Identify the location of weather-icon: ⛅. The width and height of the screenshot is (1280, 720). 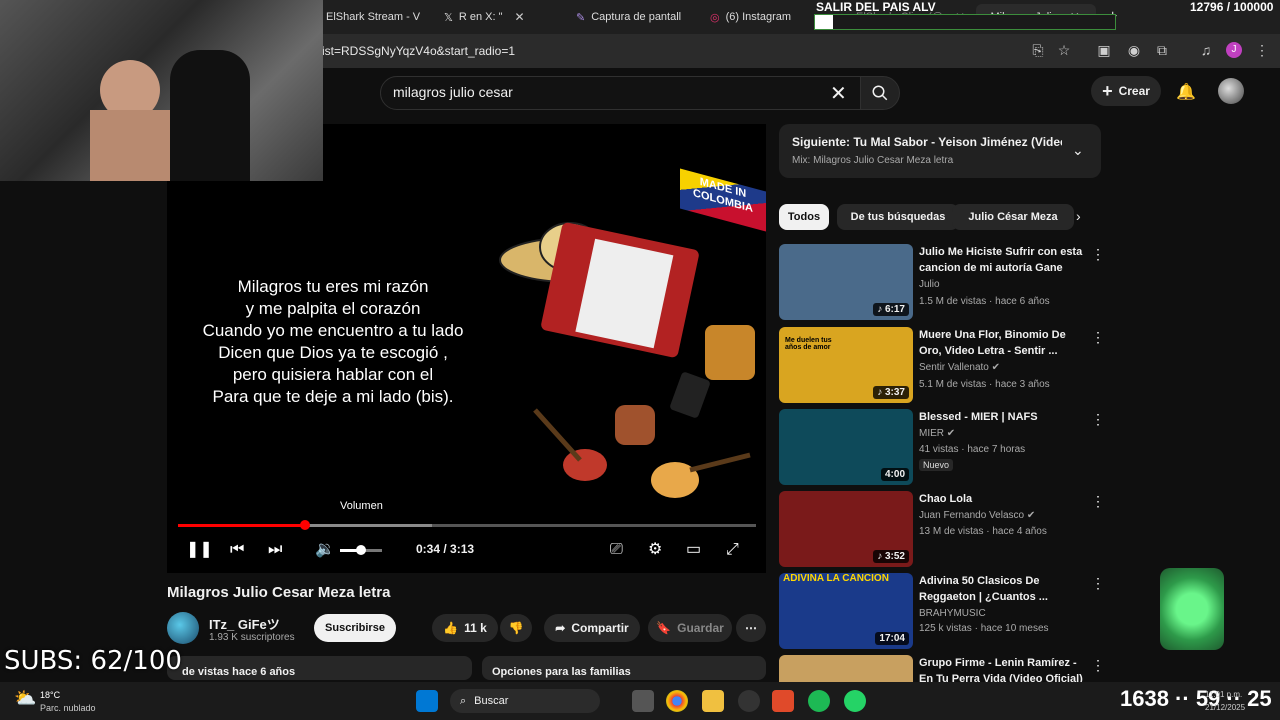
(25, 698).